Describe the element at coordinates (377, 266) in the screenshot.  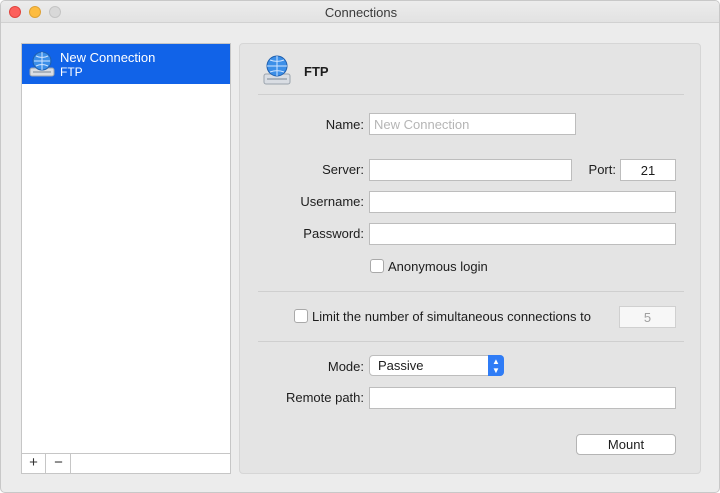
I see `anonymous-login-checkbox` at that location.